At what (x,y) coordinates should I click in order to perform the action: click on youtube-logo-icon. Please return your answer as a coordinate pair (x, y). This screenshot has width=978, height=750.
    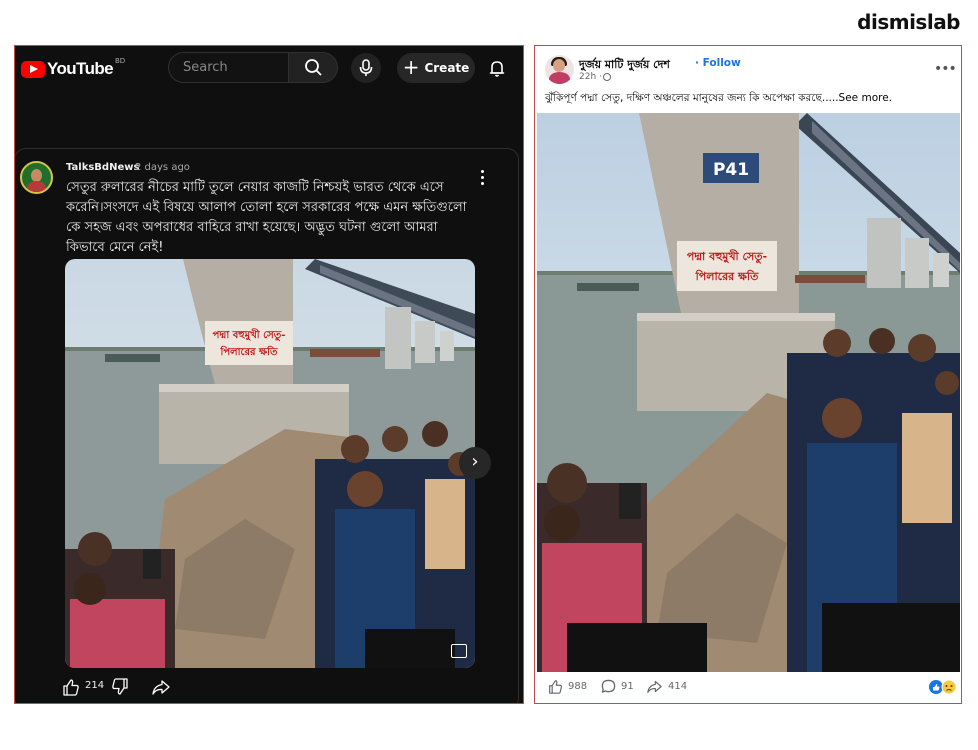
    Looking at the image, I should click on (33, 69).